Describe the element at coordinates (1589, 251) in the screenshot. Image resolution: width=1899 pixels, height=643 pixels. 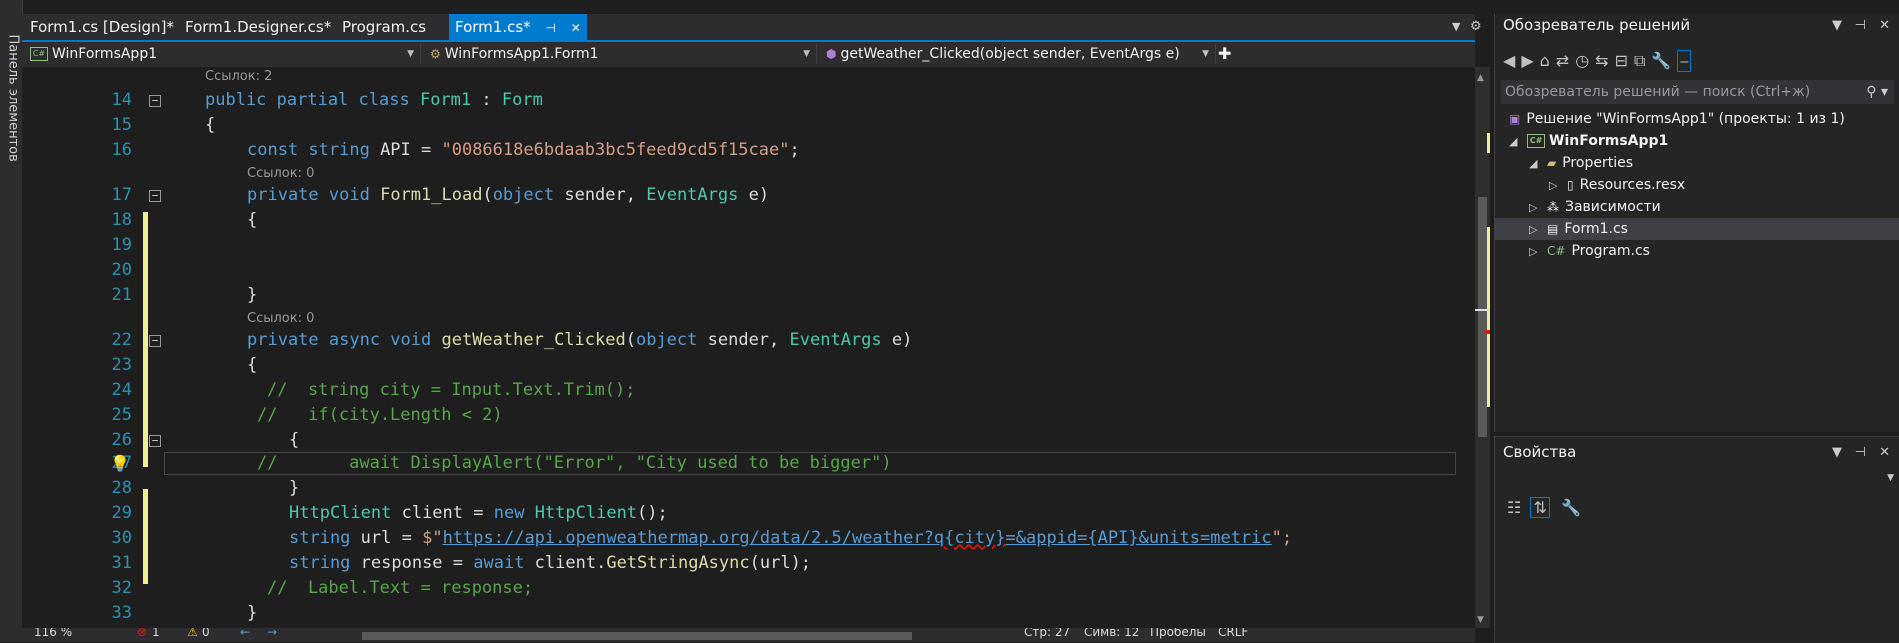
I see `tree-item-program: ▷ C# Program.cs` at that location.